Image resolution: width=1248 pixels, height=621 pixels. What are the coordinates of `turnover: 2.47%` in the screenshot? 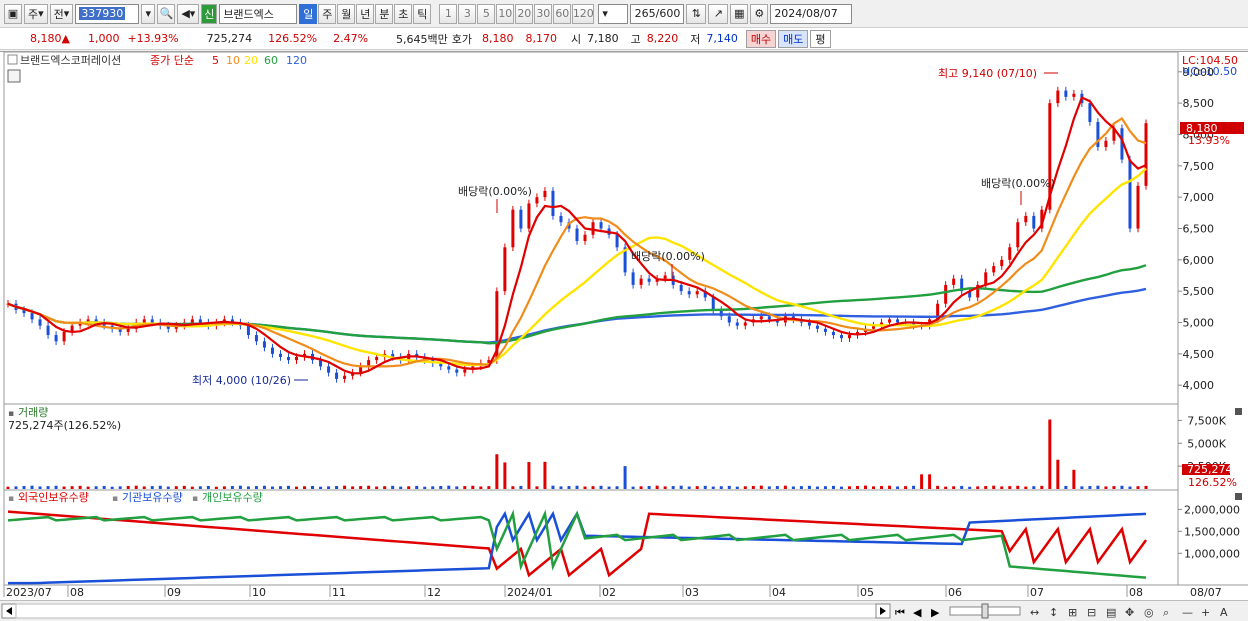 It's located at (351, 38).